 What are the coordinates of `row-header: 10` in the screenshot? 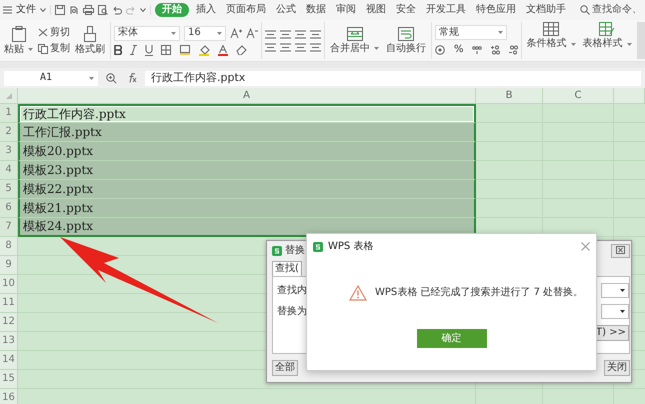 It's located at (9, 284).